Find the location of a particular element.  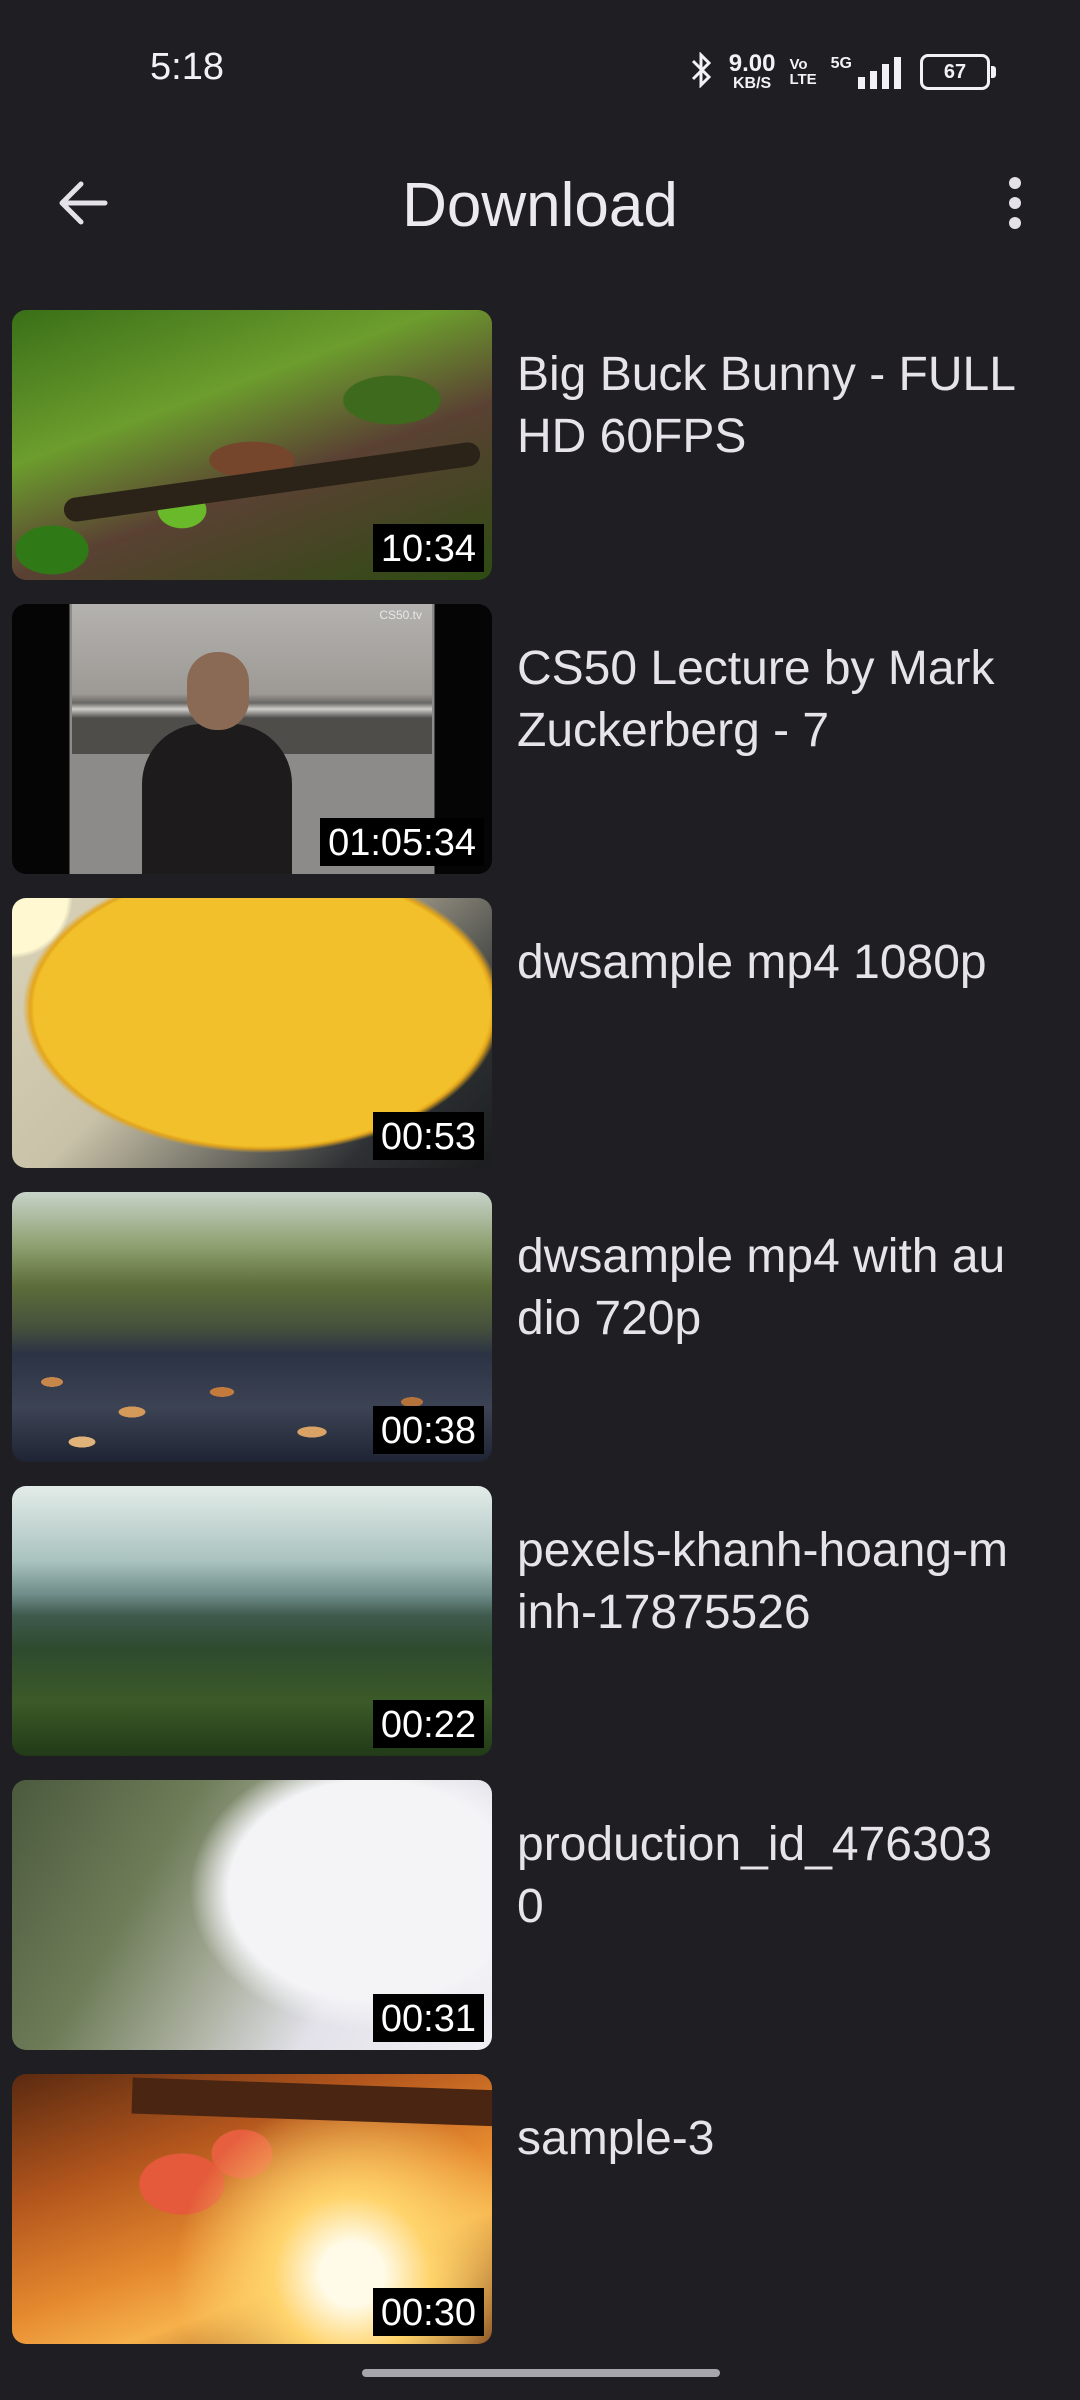

battery-icon: 67 is located at coordinates (958, 72).